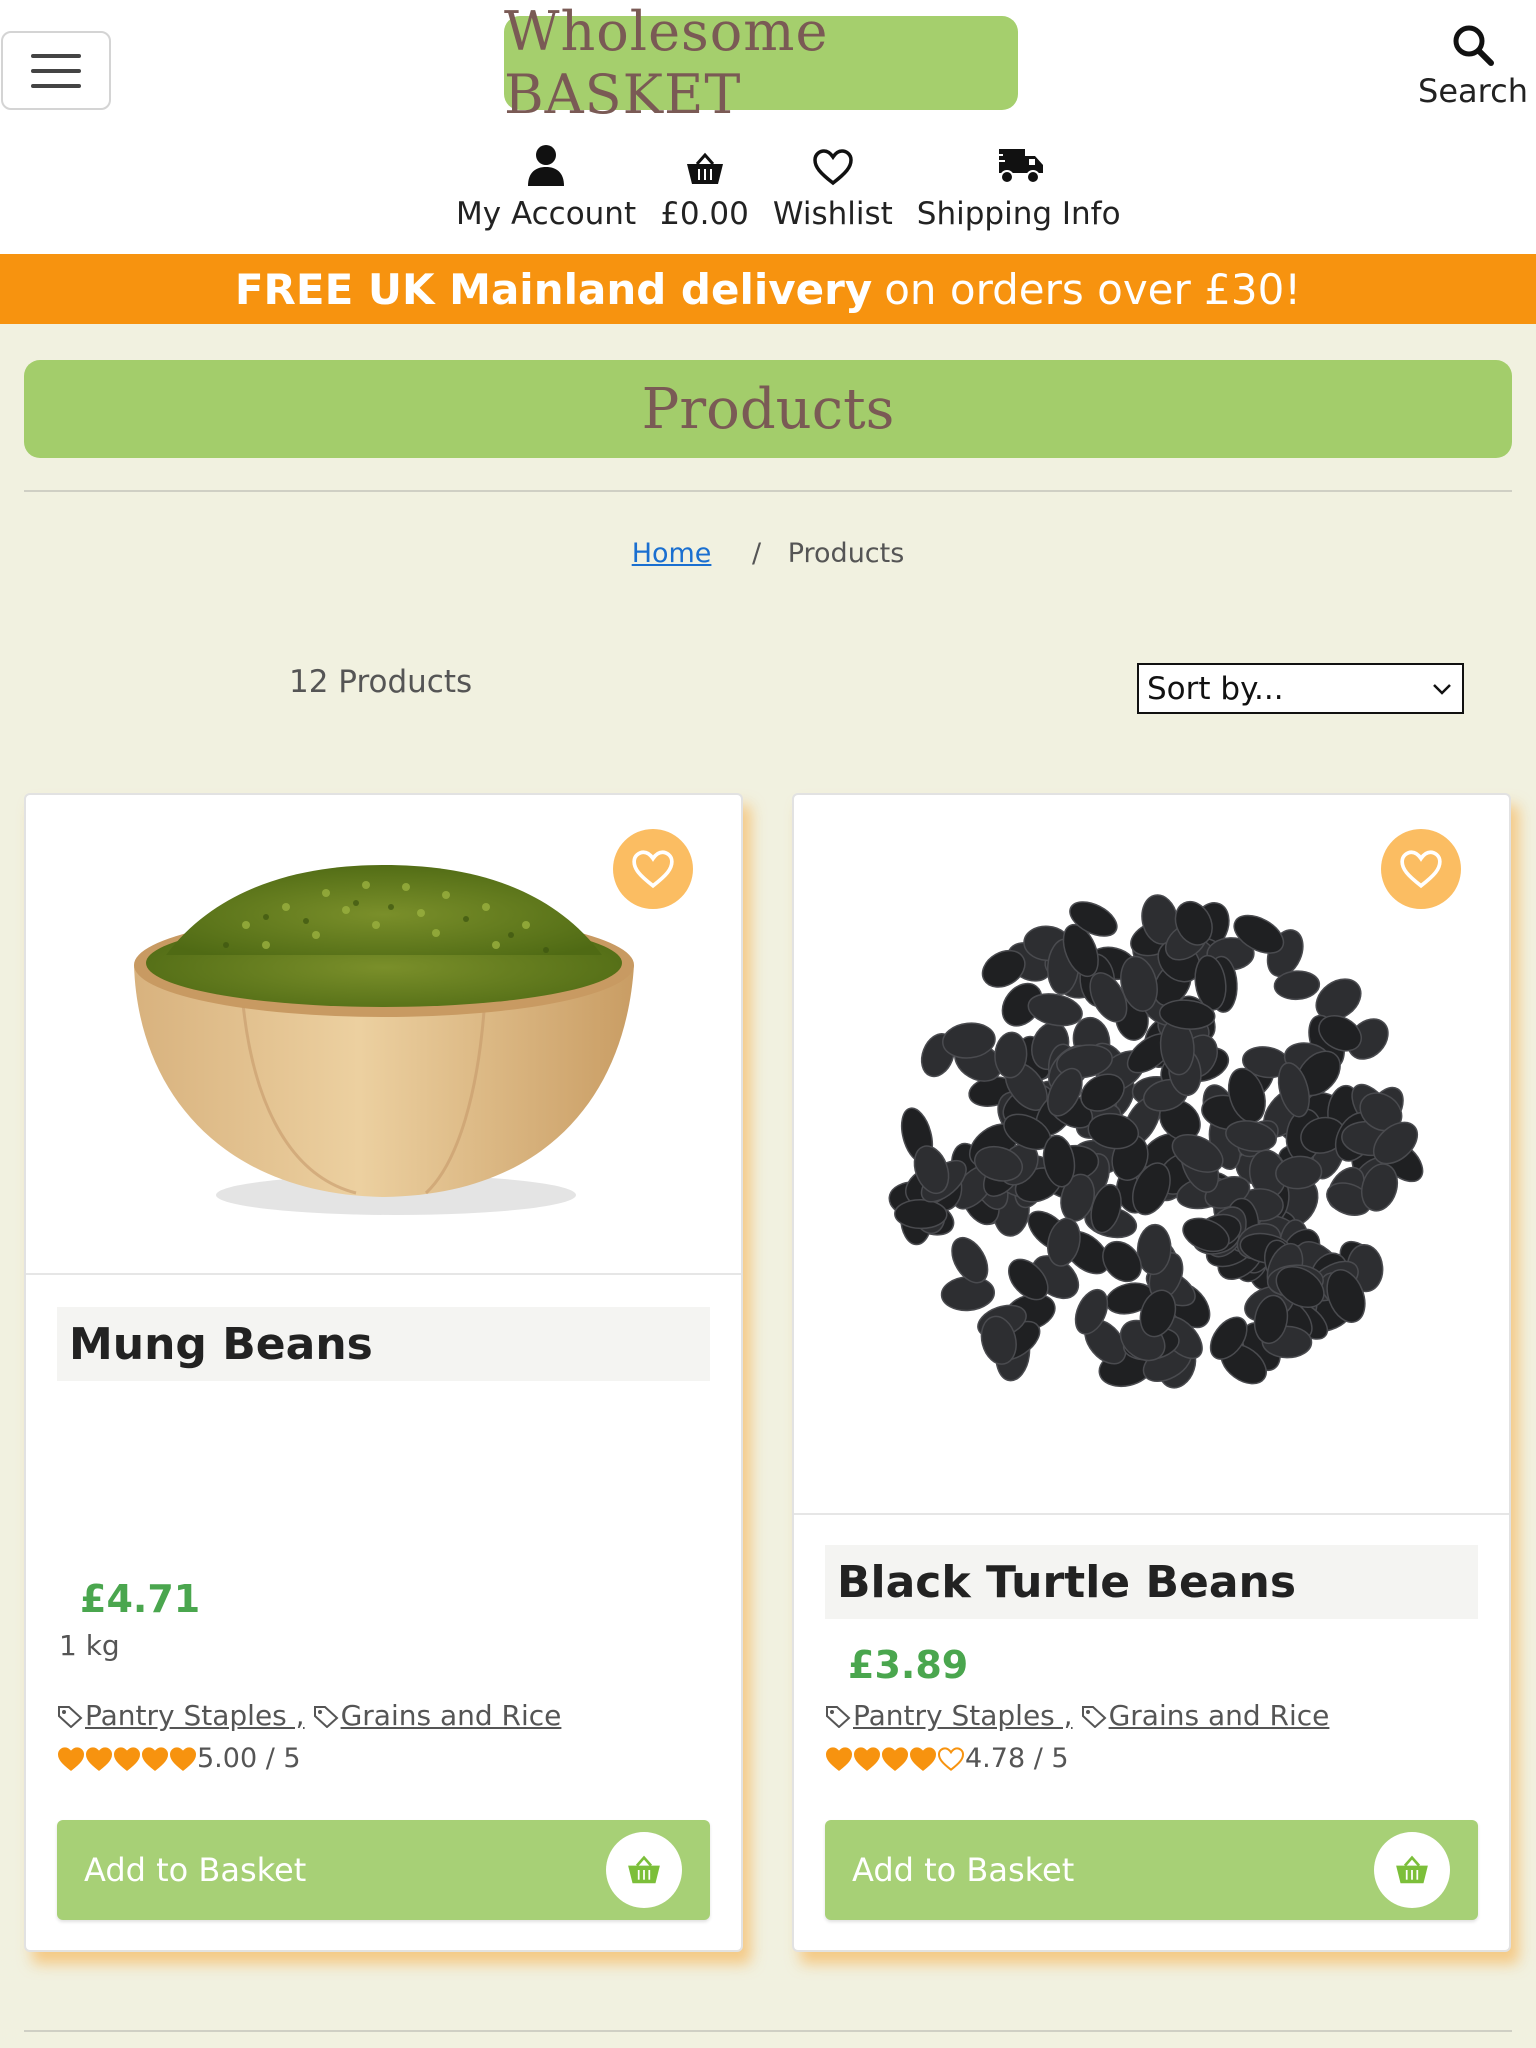 The image size is (1536, 2048). Describe the element at coordinates (761, 63) in the screenshot. I see `site-logo: Wholesome BASKET` at that location.